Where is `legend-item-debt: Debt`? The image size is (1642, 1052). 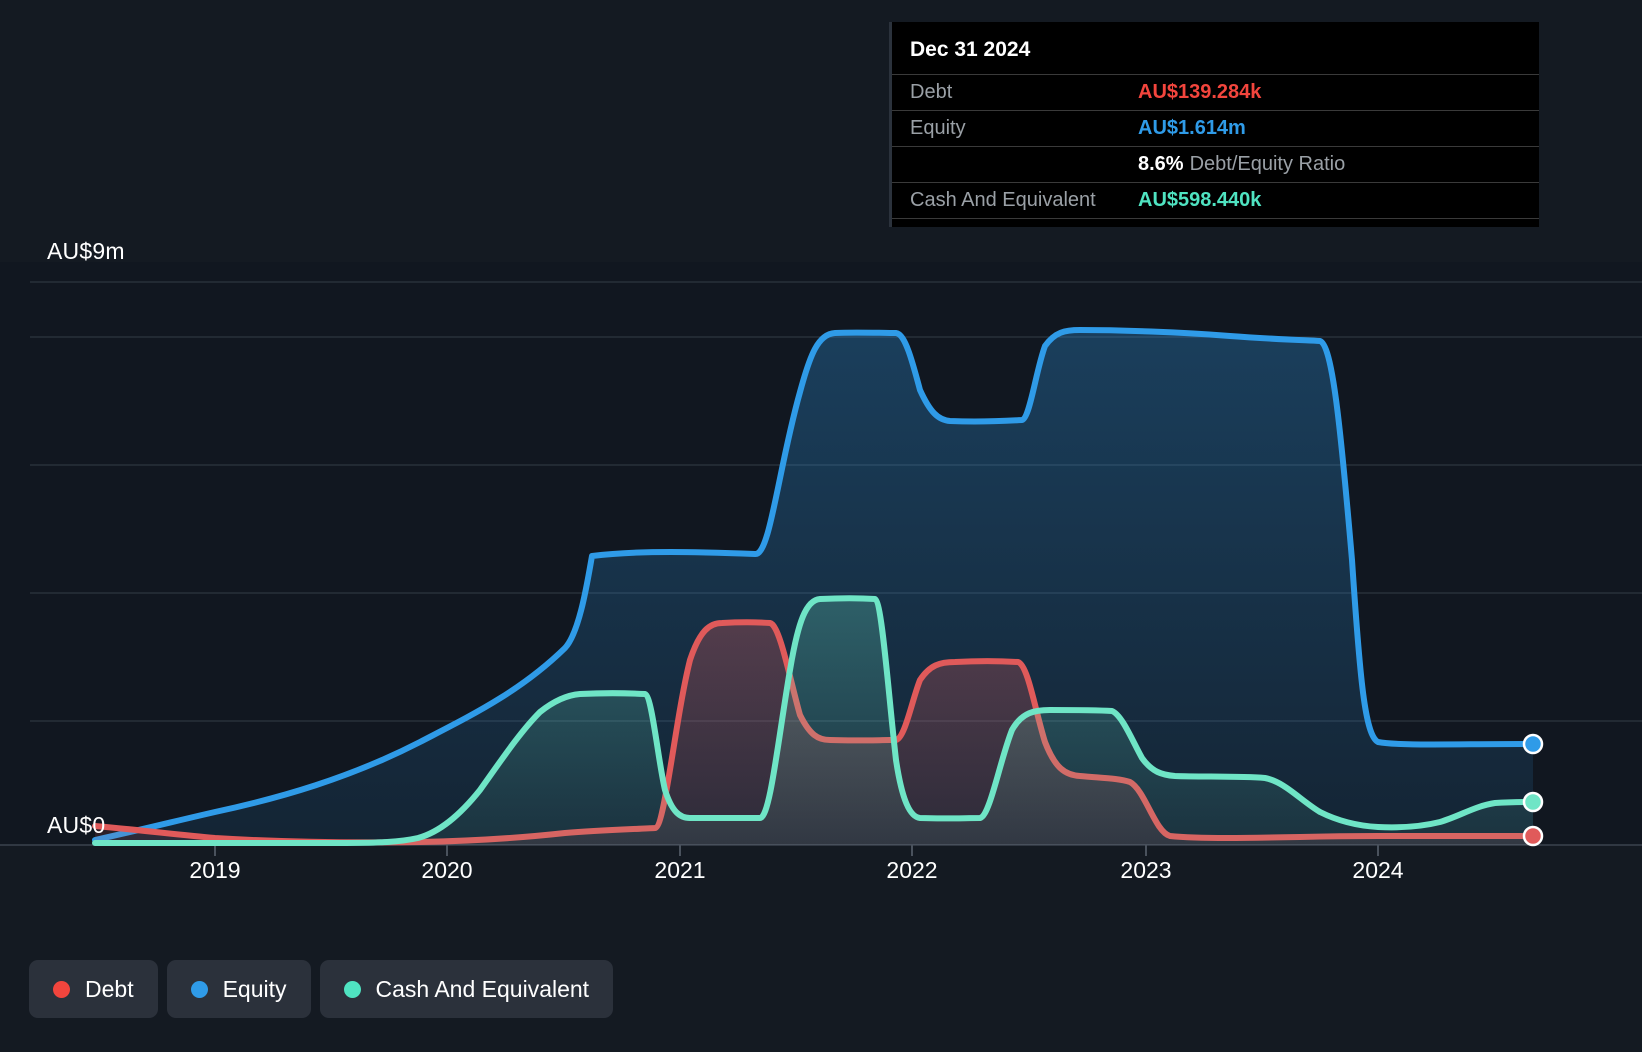
legend-item-debt: Debt is located at coordinates (93, 989).